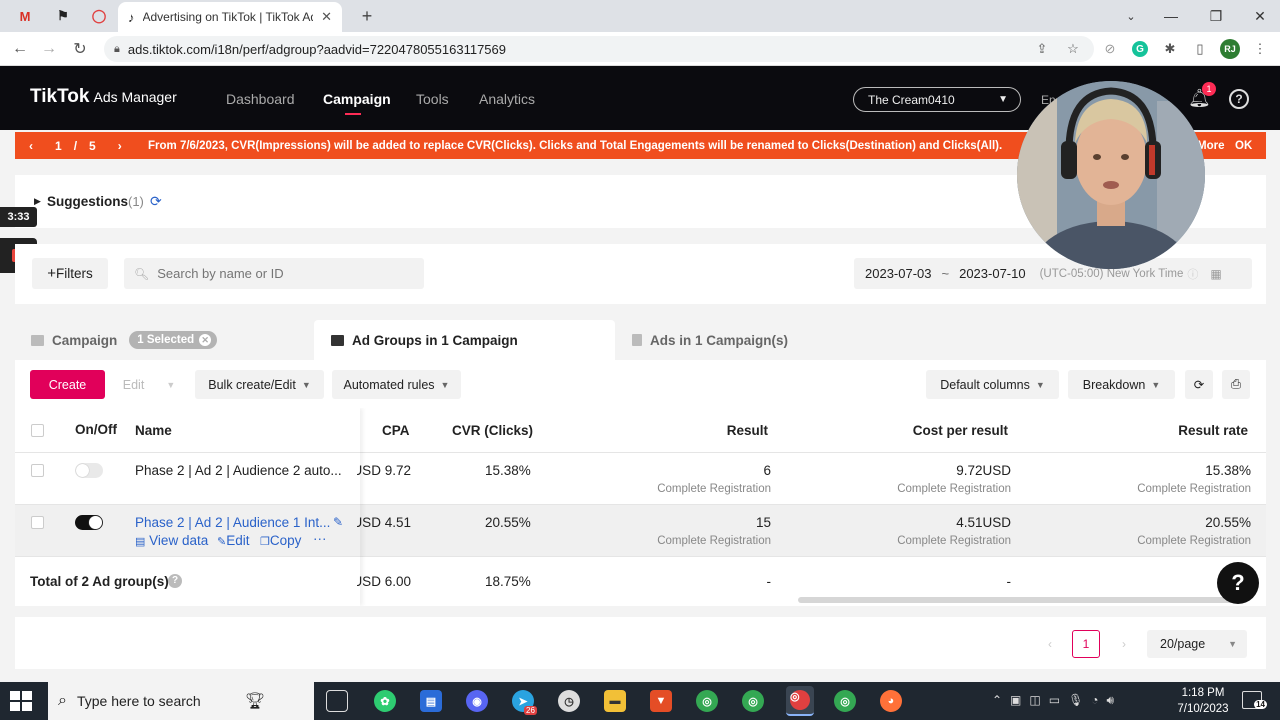  I want to click on col-result: Result, so click(718, 430).